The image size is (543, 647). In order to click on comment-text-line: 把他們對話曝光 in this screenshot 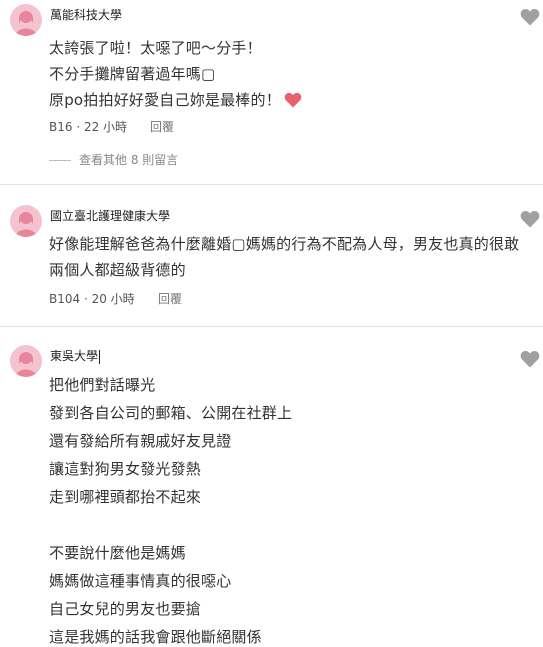, I will do `click(102, 385)`.